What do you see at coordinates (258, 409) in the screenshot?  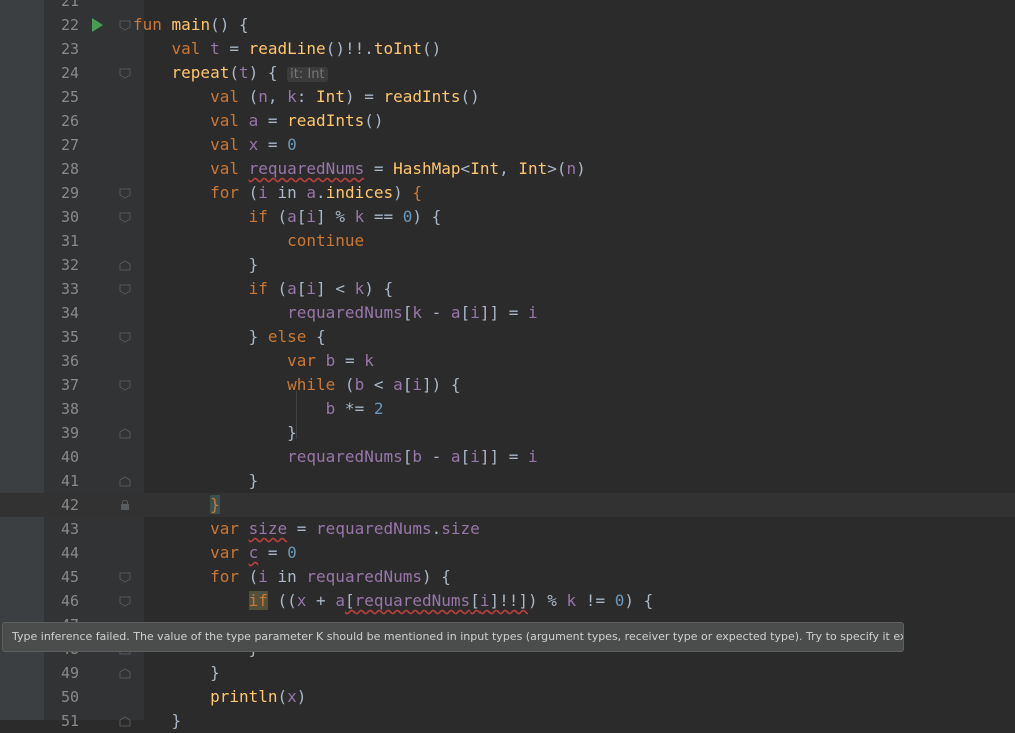 I see `code-text: b *= 2` at bounding box center [258, 409].